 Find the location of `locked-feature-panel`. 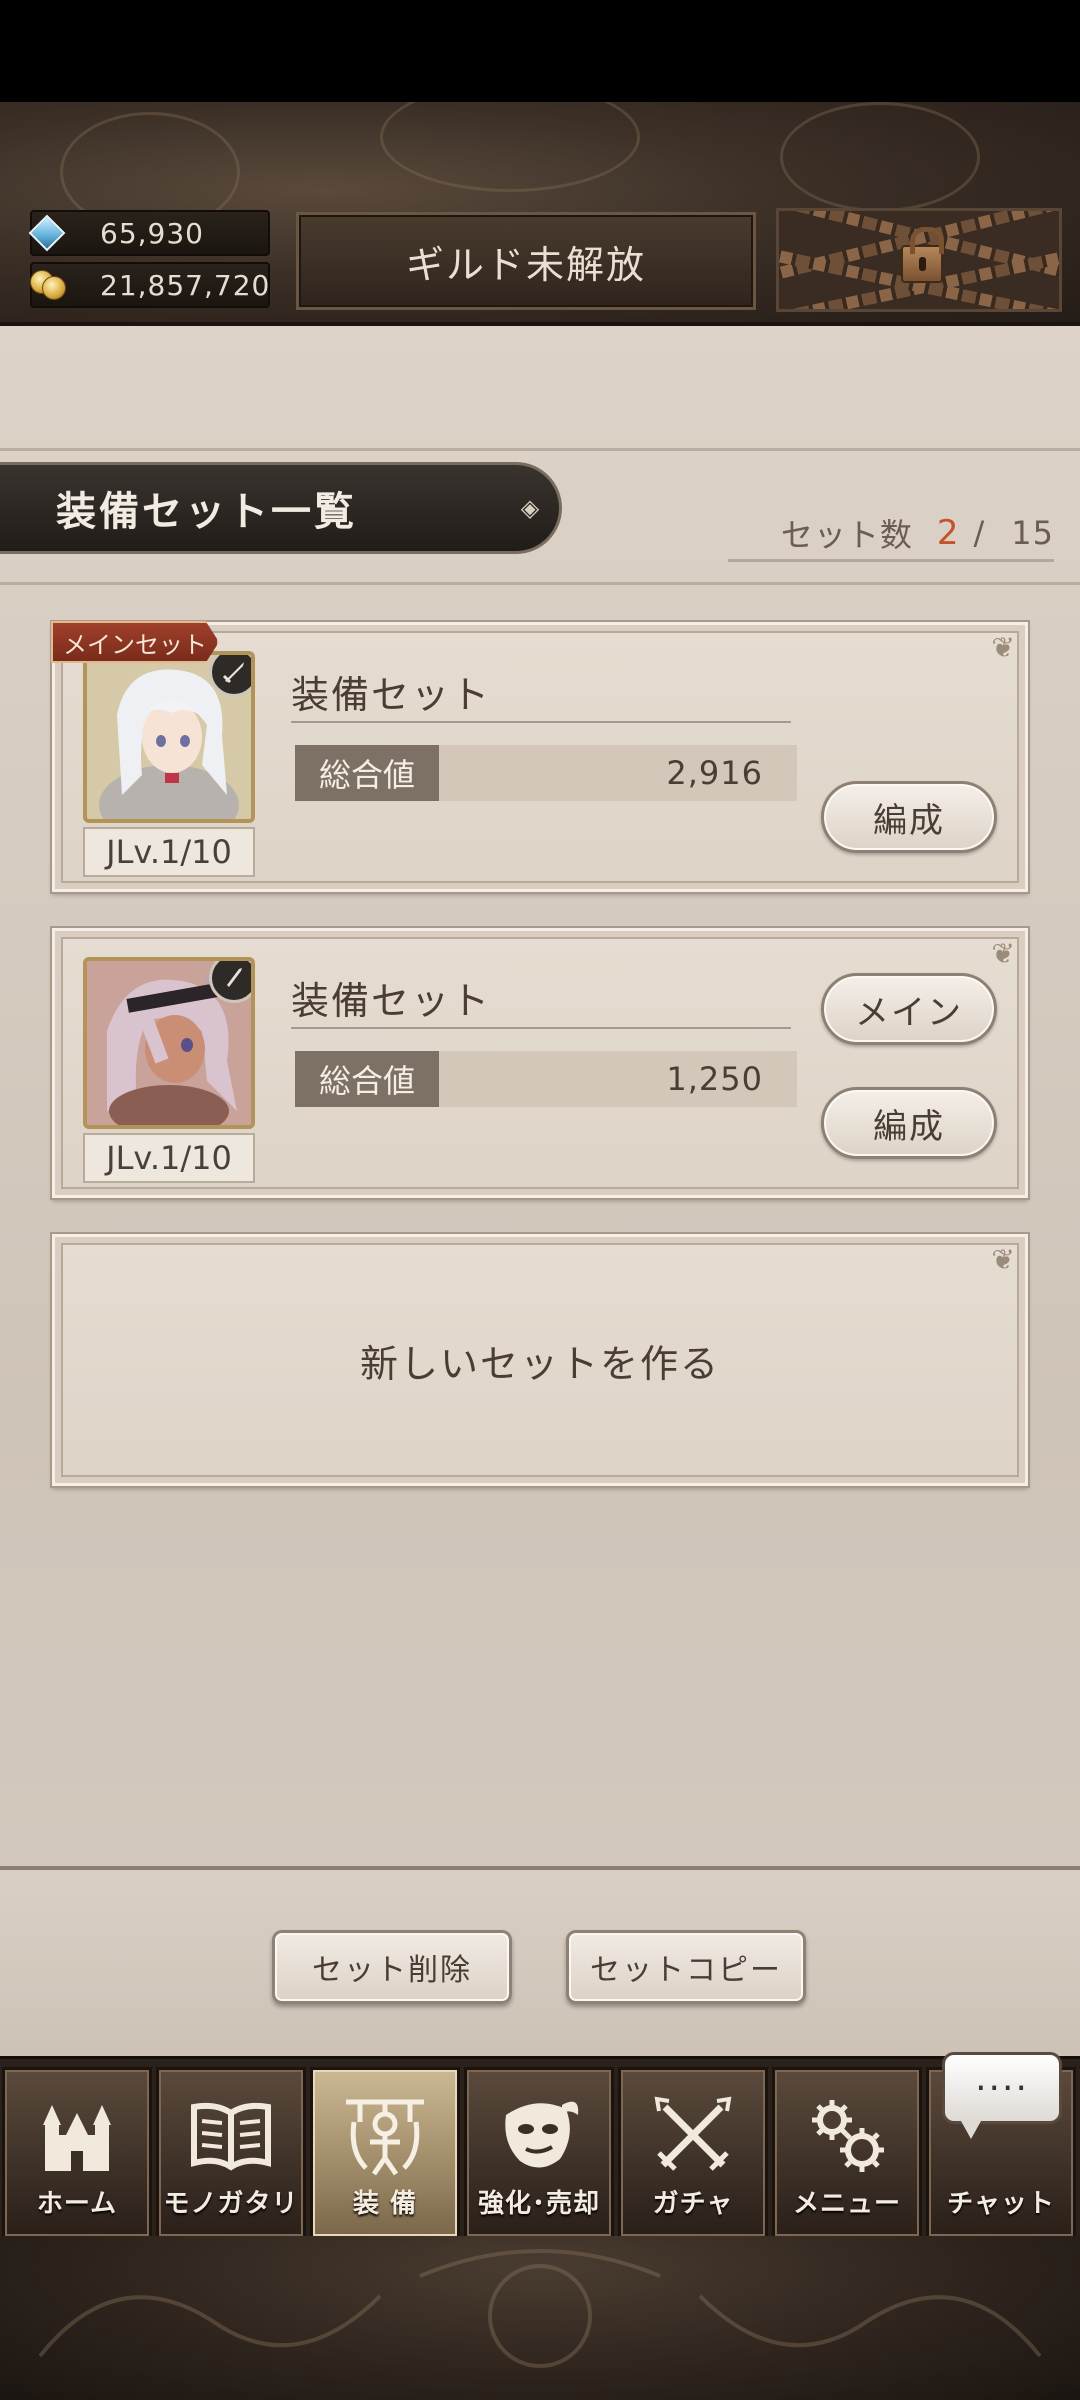

locked-feature-panel is located at coordinates (919, 260).